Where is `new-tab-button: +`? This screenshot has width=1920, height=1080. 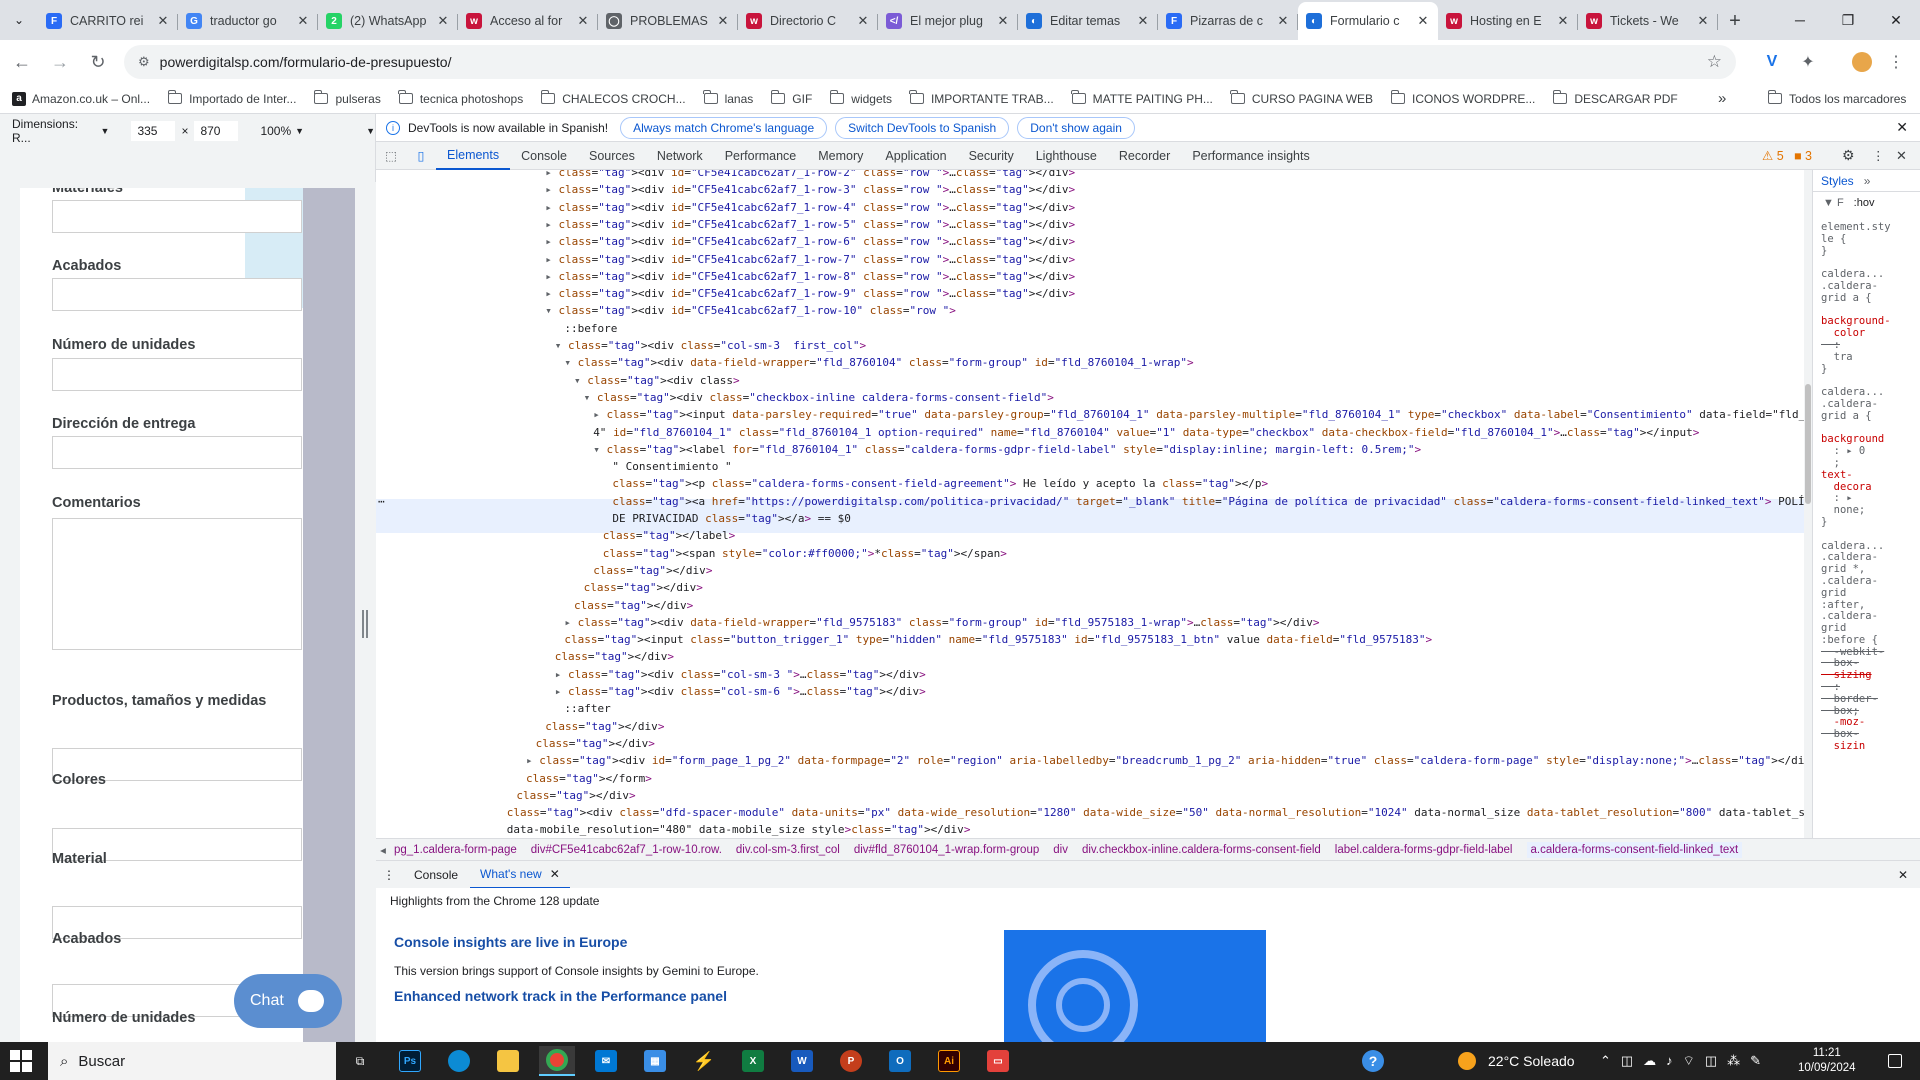
new-tab-button: + is located at coordinates (1735, 21).